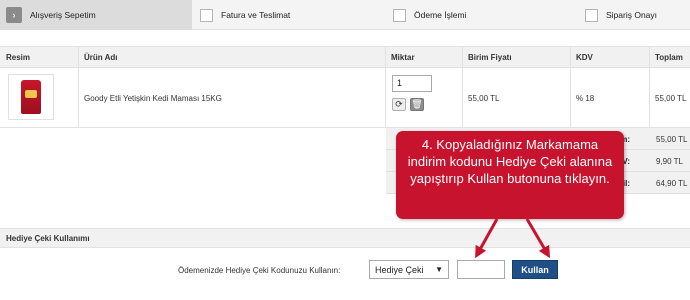 Image resolution: width=690 pixels, height=300 pixels. Describe the element at coordinates (672, 139) in the screenshot. I see `subtotal-value: 55,00 TL` at that location.